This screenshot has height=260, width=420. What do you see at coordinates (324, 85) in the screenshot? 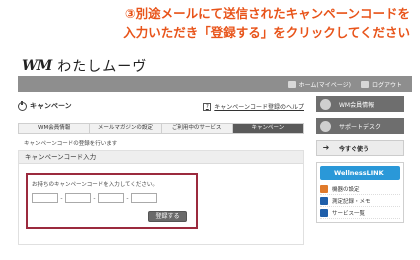
I see `home-link-label: ホーム(マイページ)` at bounding box center [324, 85].